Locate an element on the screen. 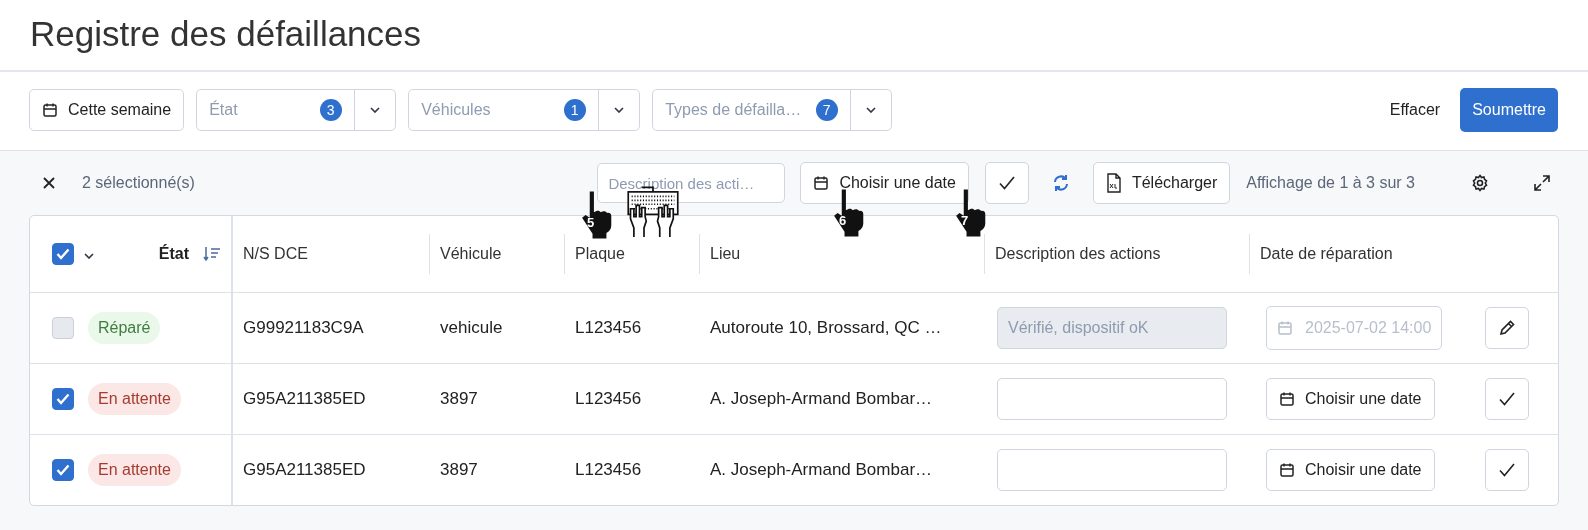  count-badge: 1 is located at coordinates (574, 110).